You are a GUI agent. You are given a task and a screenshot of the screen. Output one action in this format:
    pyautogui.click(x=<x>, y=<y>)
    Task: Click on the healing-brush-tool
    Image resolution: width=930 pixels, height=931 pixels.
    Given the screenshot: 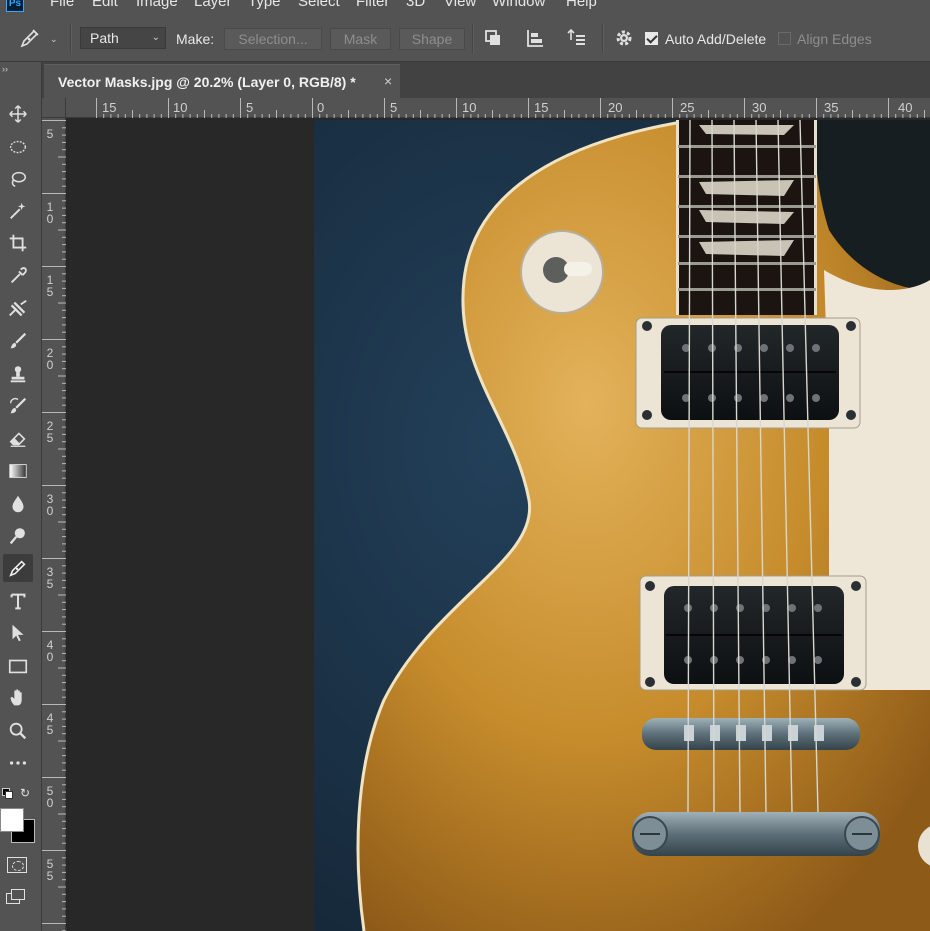 What is the action you would take?
    pyautogui.click(x=18, y=309)
    